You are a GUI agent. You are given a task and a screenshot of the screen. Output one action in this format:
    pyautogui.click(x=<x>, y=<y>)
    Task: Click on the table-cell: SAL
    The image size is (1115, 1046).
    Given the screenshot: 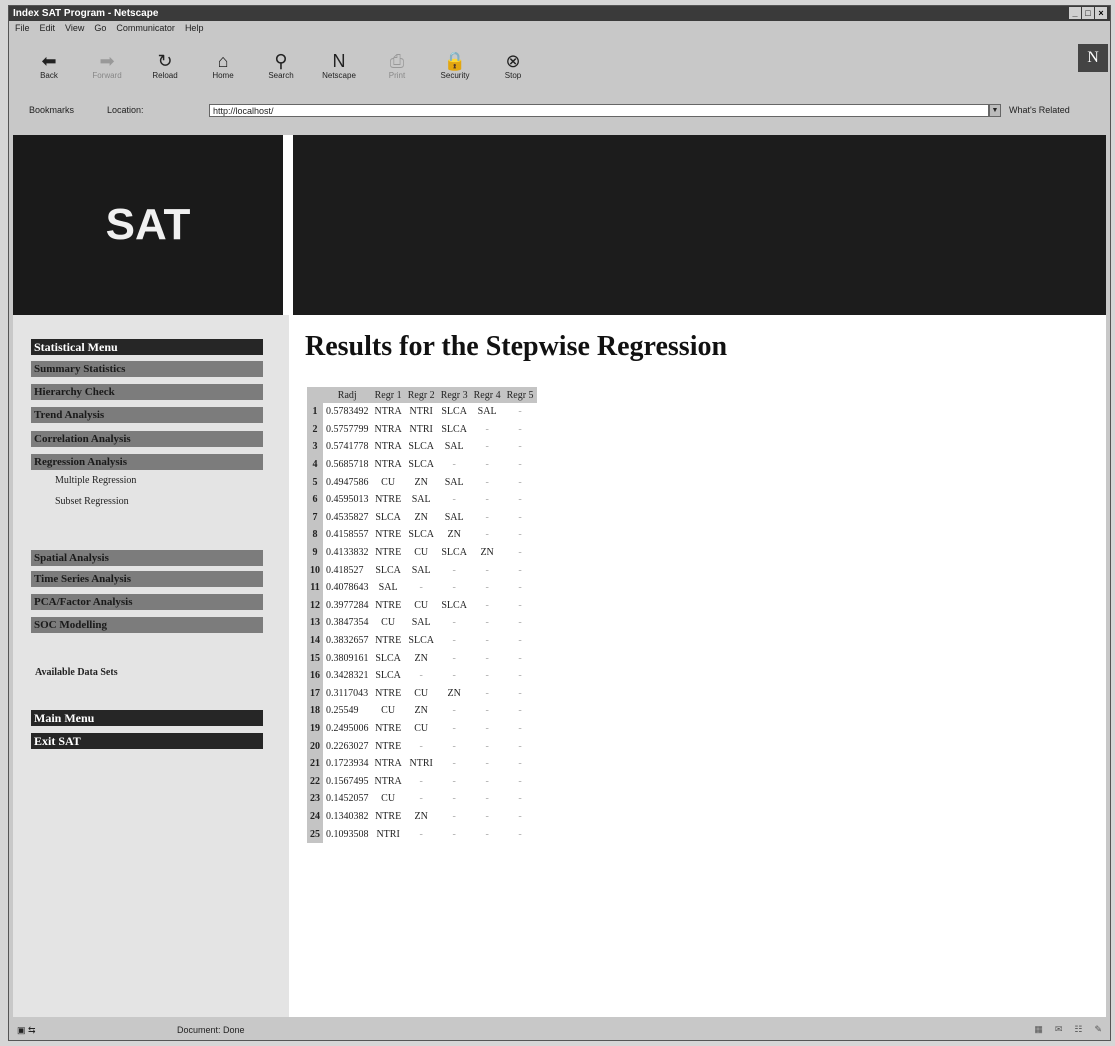 What is the action you would take?
    pyautogui.click(x=421, y=623)
    